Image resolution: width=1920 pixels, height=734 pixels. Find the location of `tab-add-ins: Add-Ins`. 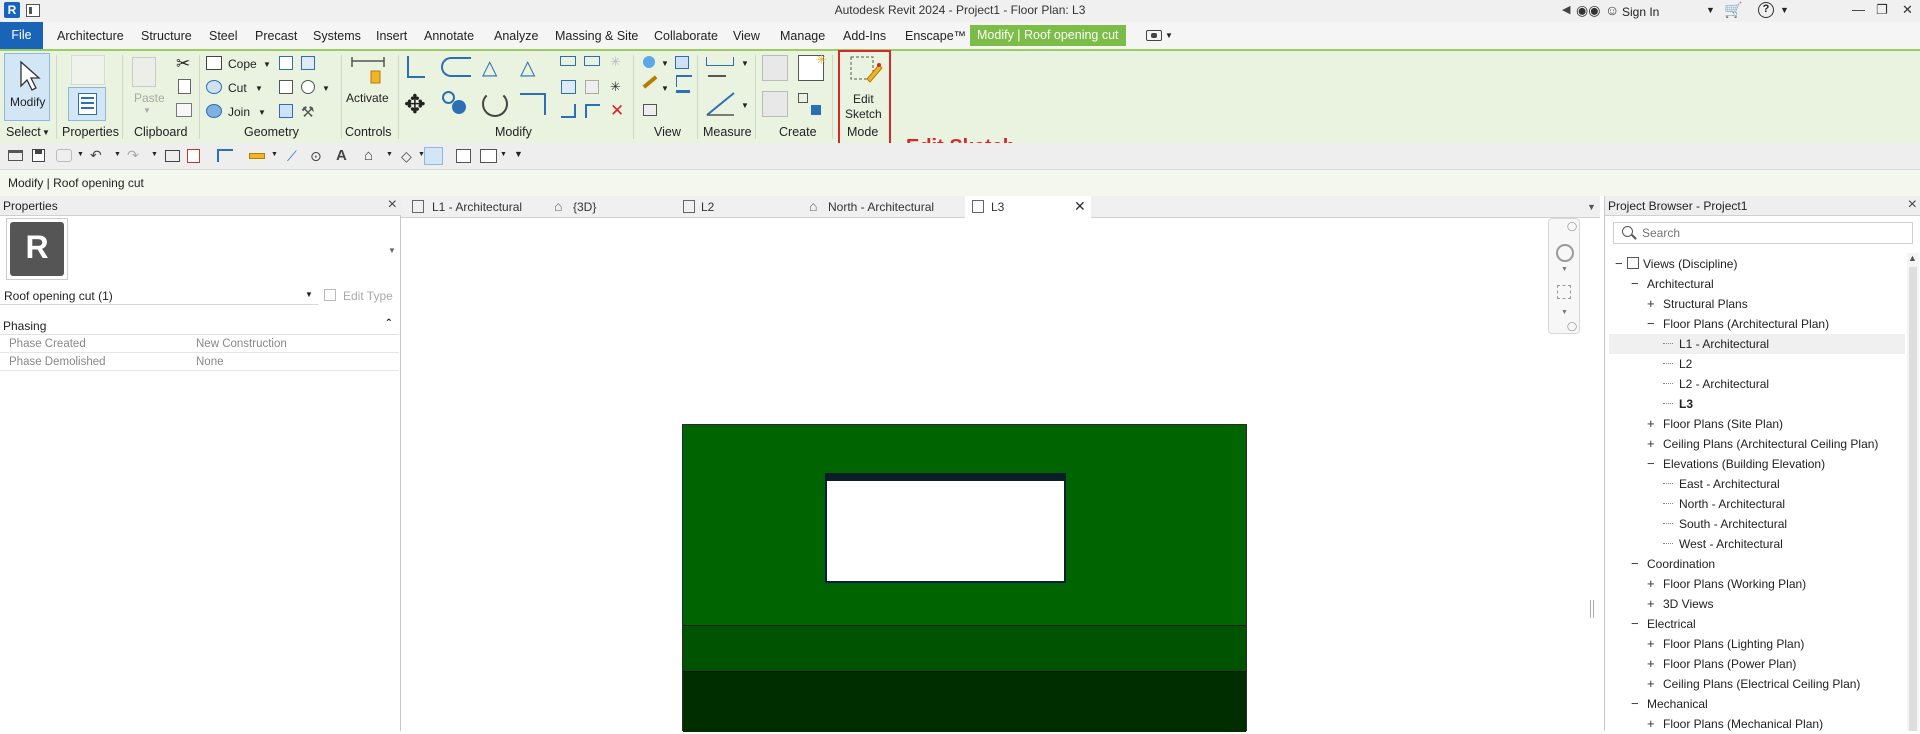

tab-add-ins: Add-Ins is located at coordinates (864, 36).